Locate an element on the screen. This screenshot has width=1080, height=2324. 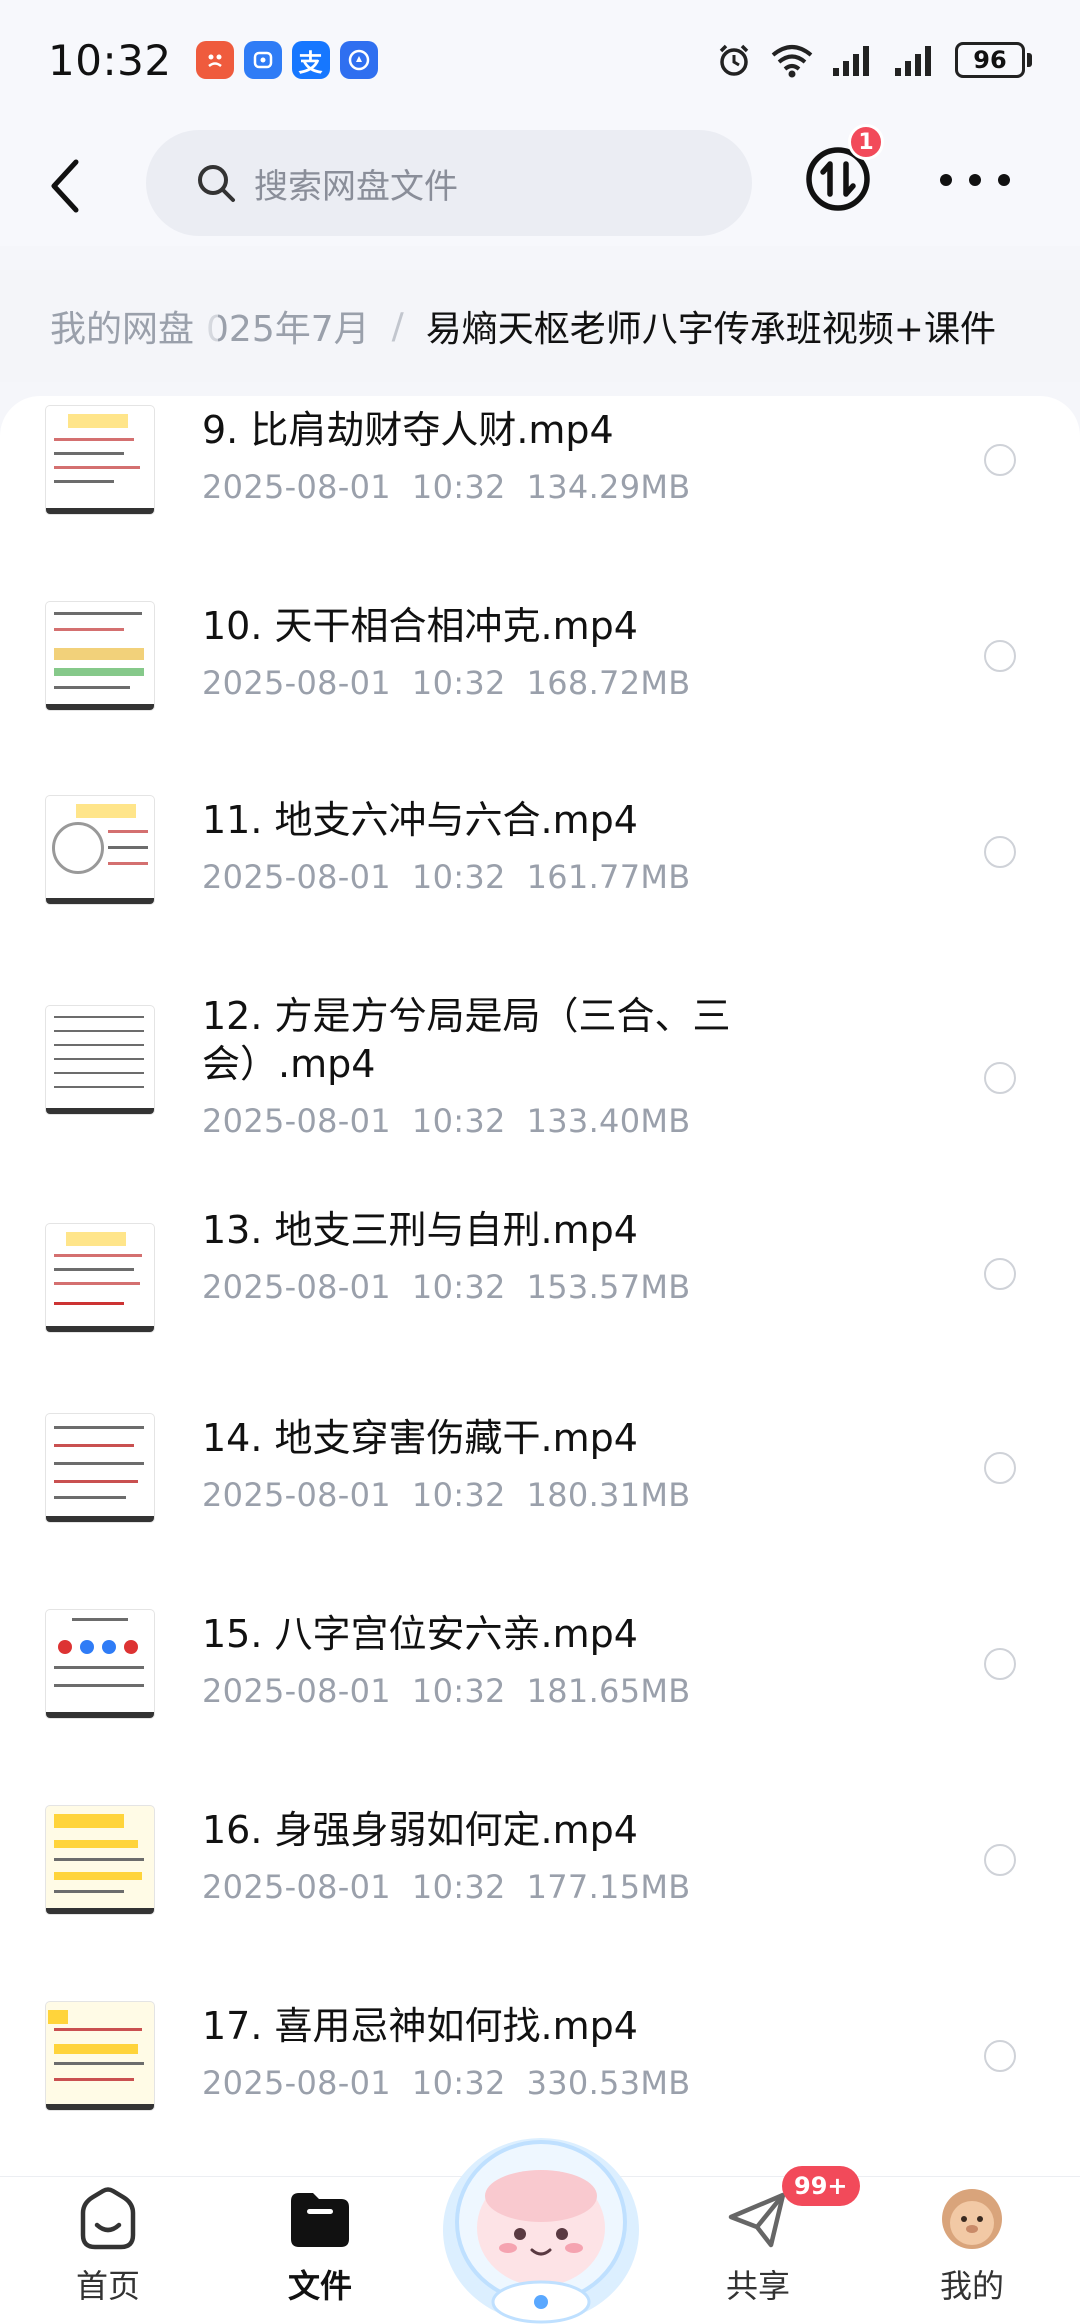
status-bar: 10:32 支 96 is located at coordinates (540, 60).